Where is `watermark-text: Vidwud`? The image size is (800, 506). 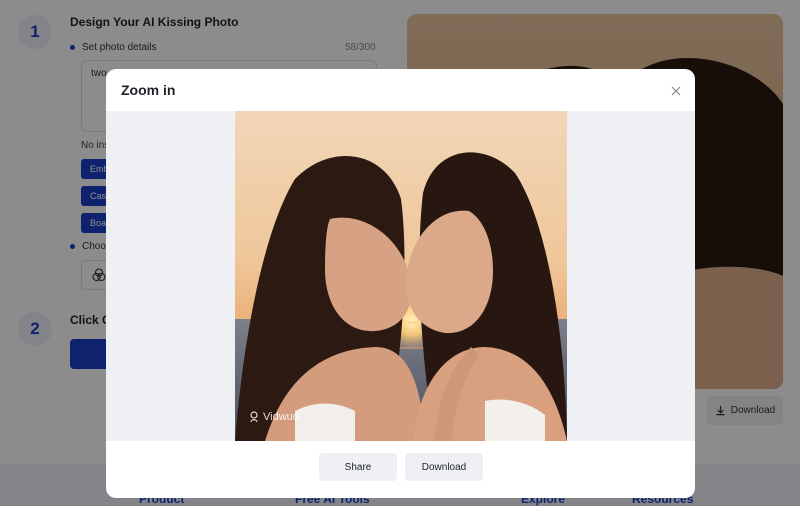
watermark-text: Vidwud is located at coordinates (281, 417).